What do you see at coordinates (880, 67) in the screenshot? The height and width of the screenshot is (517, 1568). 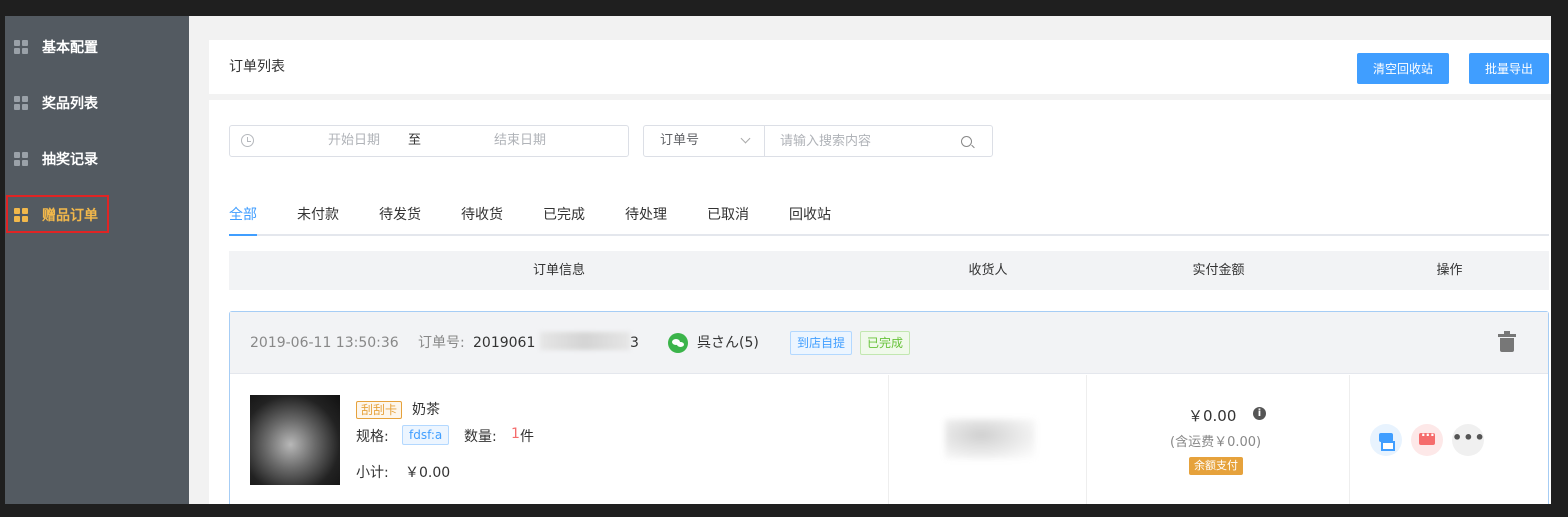 I see `page-header: 订单列表 清空回收站 批量导出` at bounding box center [880, 67].